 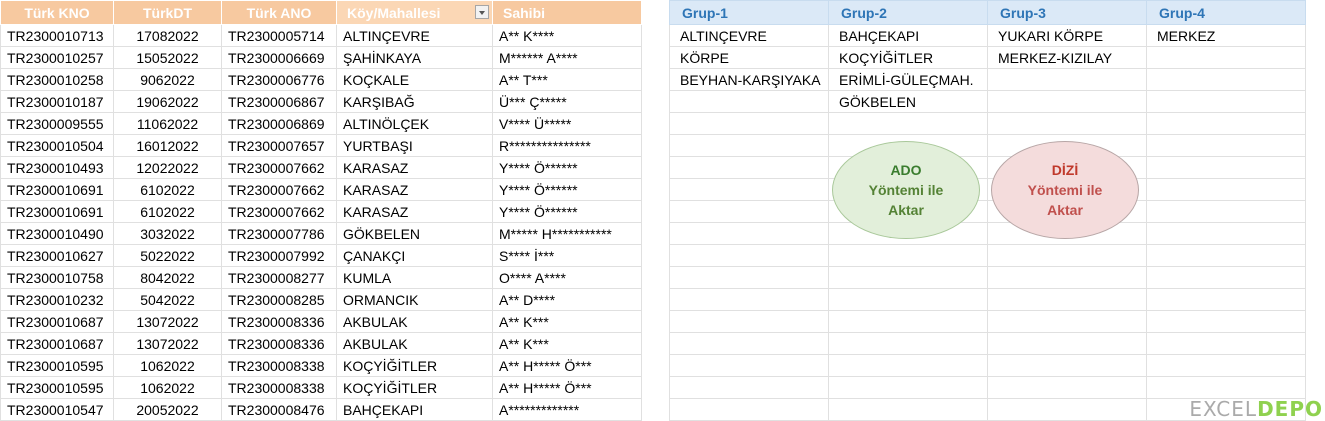 I want to click on table-cell: TR2300007992, so click(x=279, y=255).